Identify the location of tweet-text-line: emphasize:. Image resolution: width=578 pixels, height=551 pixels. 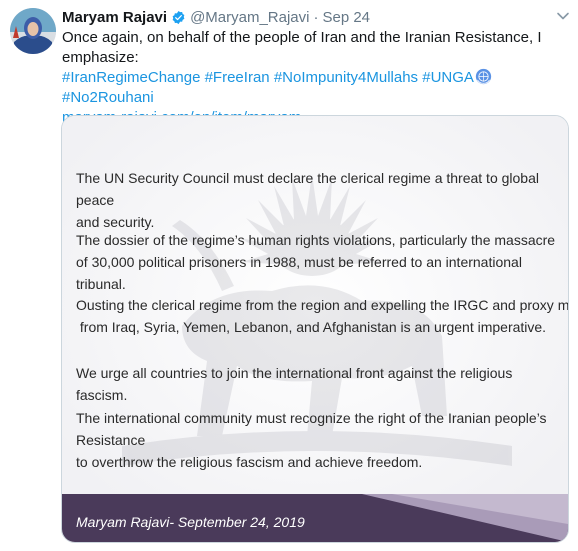
(100, 57).